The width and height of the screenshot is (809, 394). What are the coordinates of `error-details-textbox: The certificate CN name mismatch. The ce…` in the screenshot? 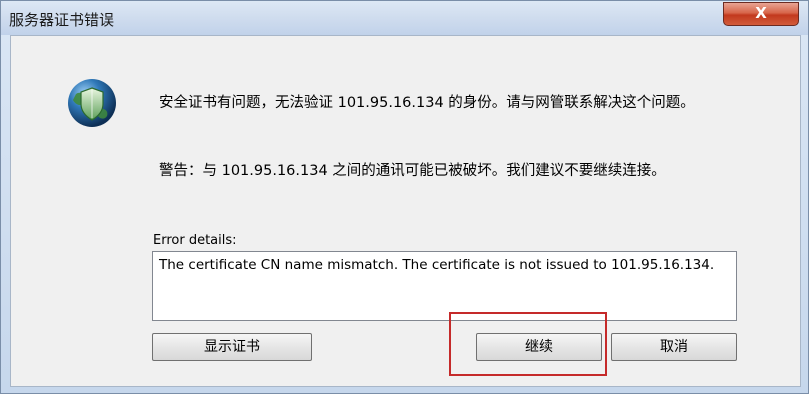 It's located at (444, 286).